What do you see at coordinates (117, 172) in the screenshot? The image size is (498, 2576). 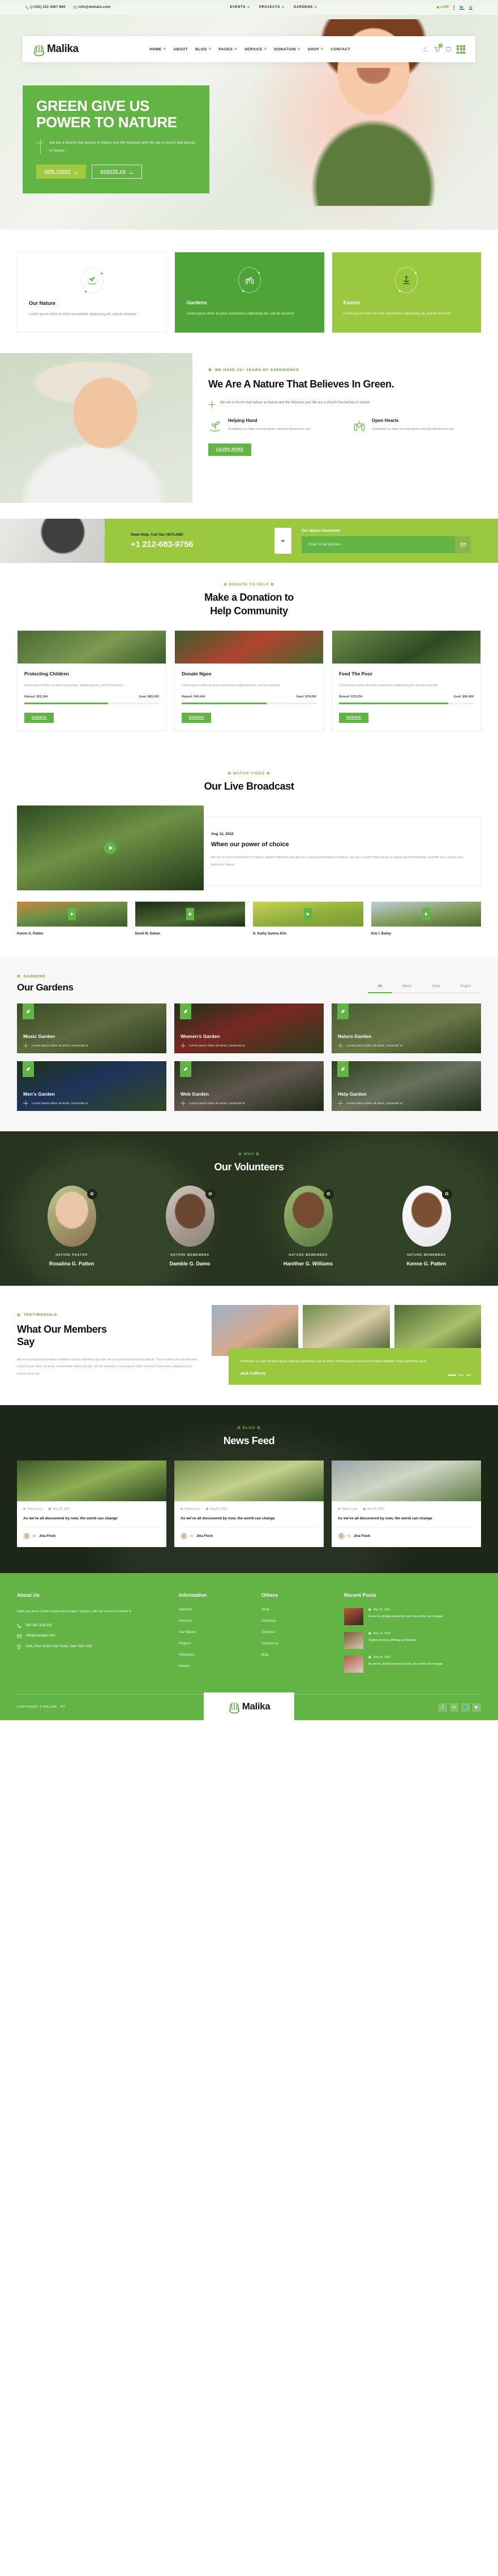 I see `donate-us-button: DONATE US →` at bounding box center [117, 172].